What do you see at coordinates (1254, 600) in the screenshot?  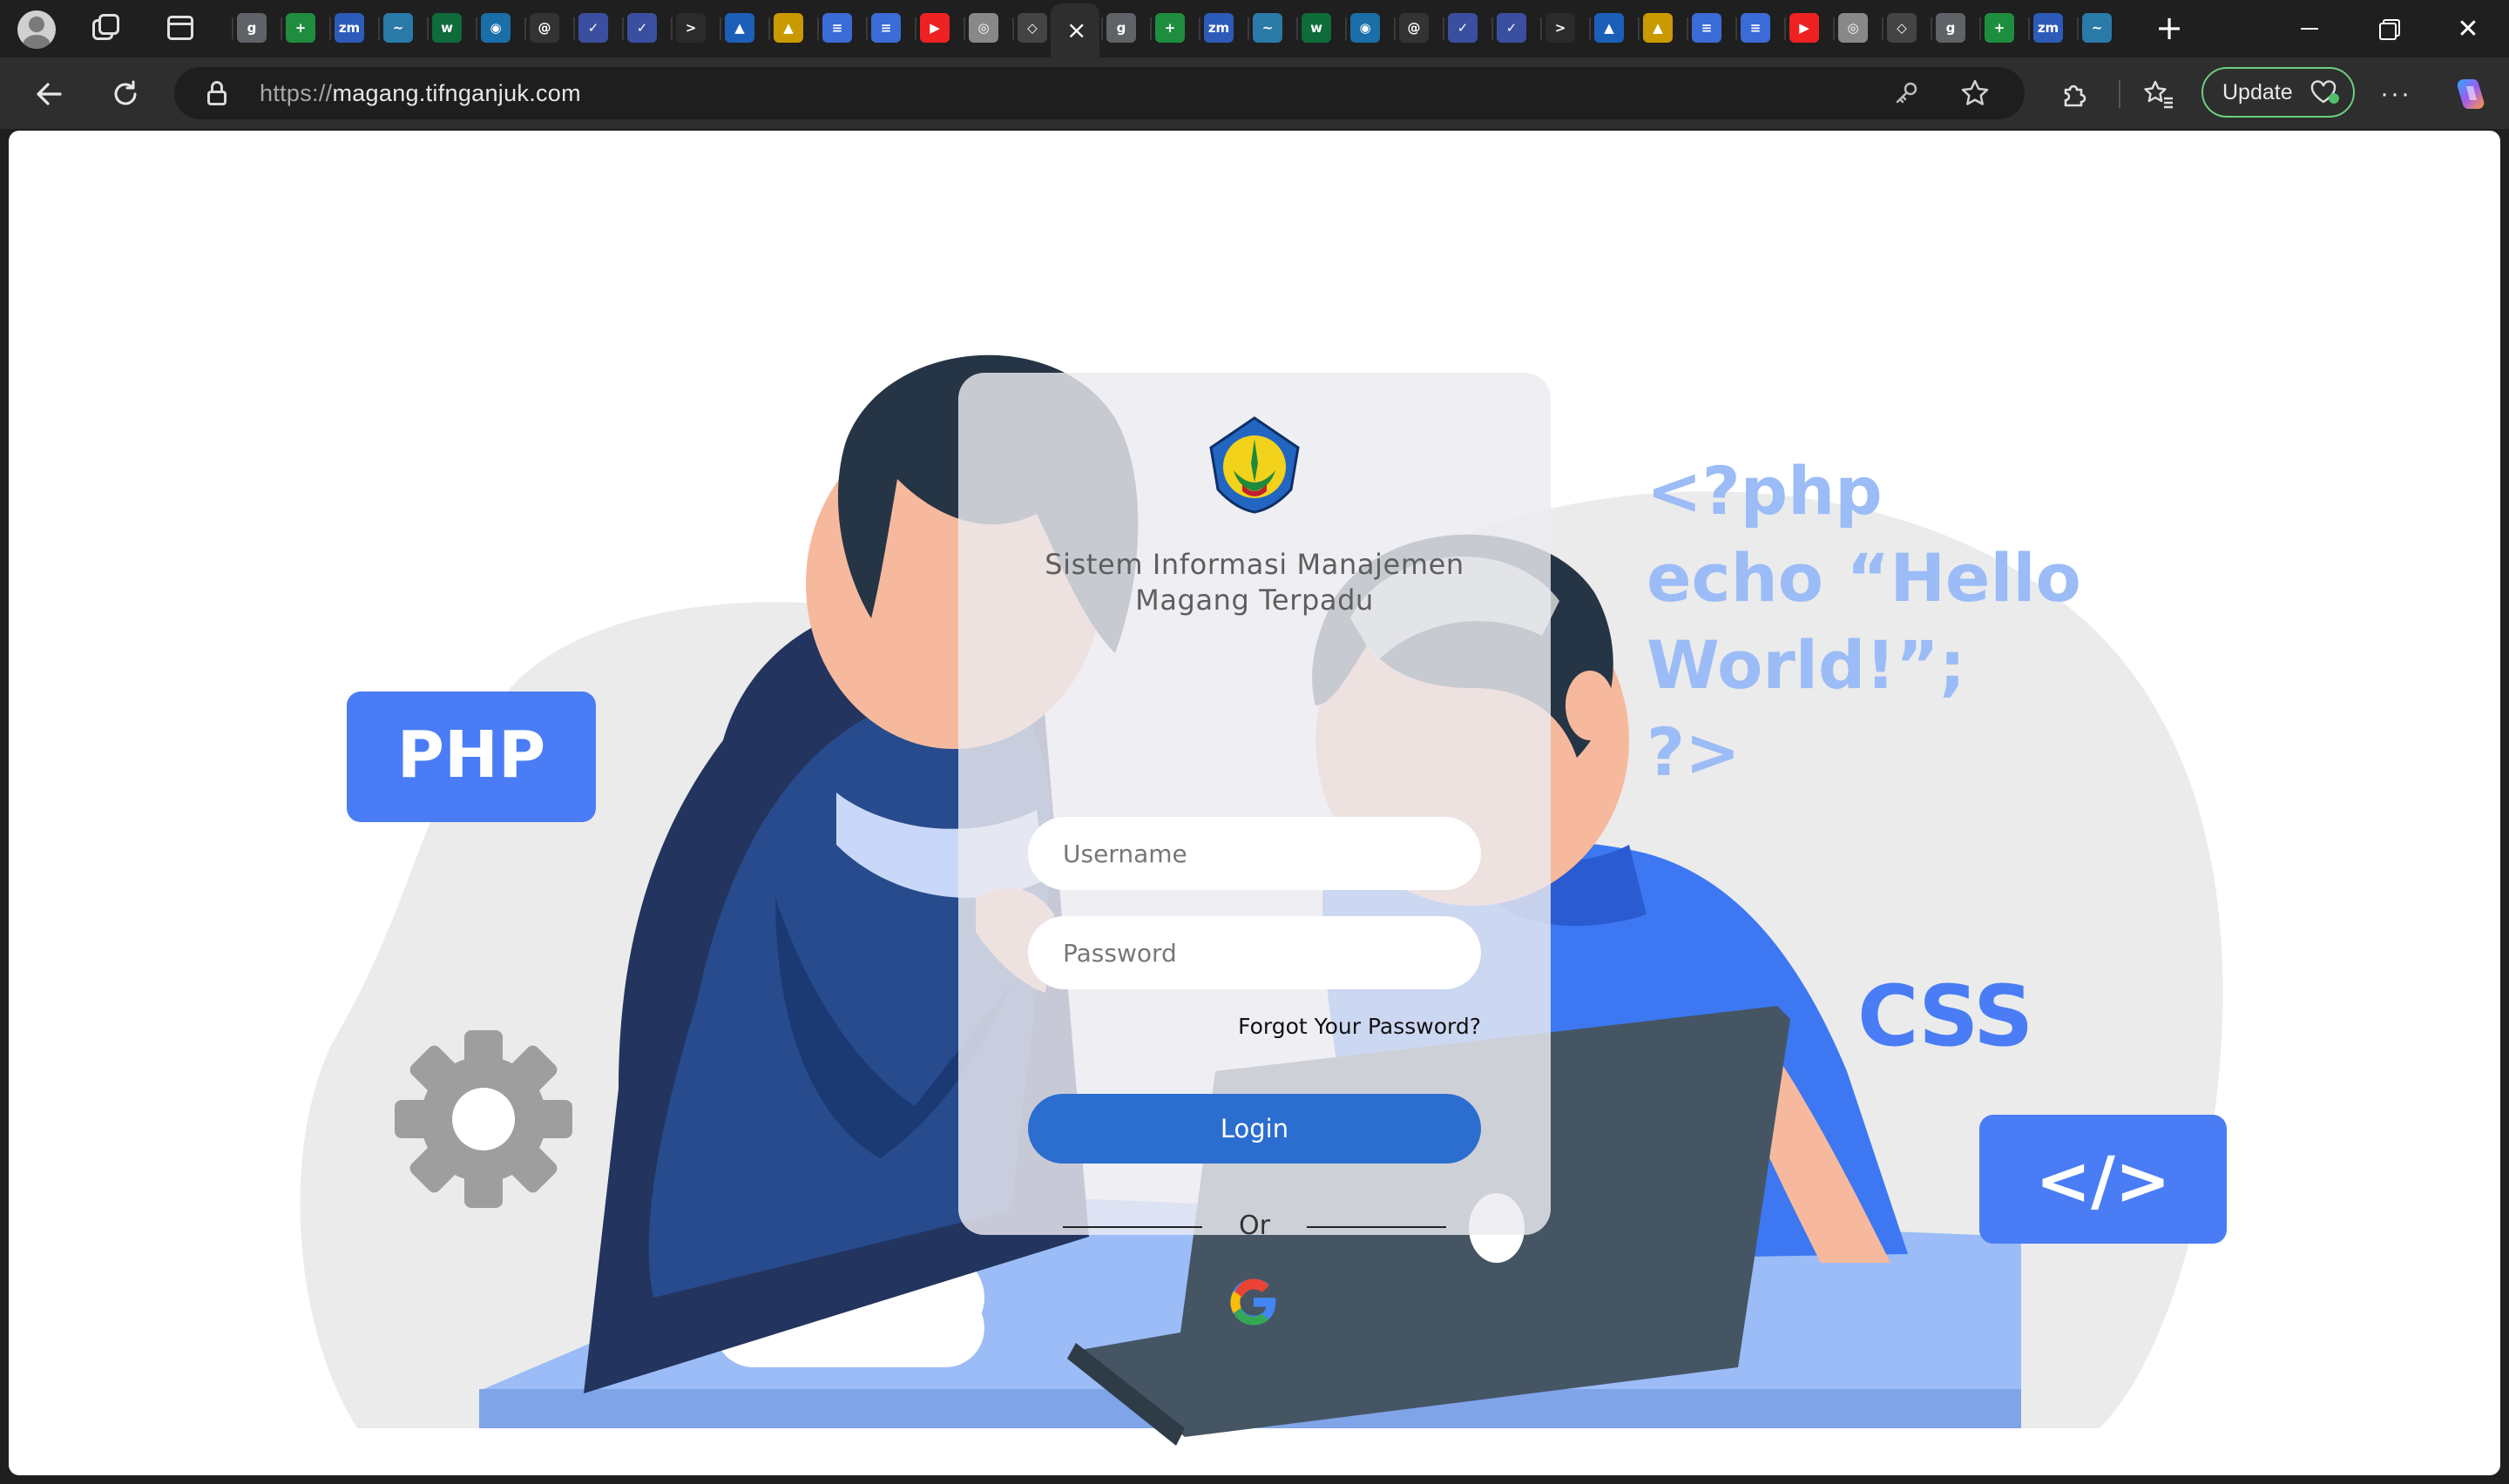 I see `app-title-line2: Magang Terpadu` at bounding box center [1254, 600].